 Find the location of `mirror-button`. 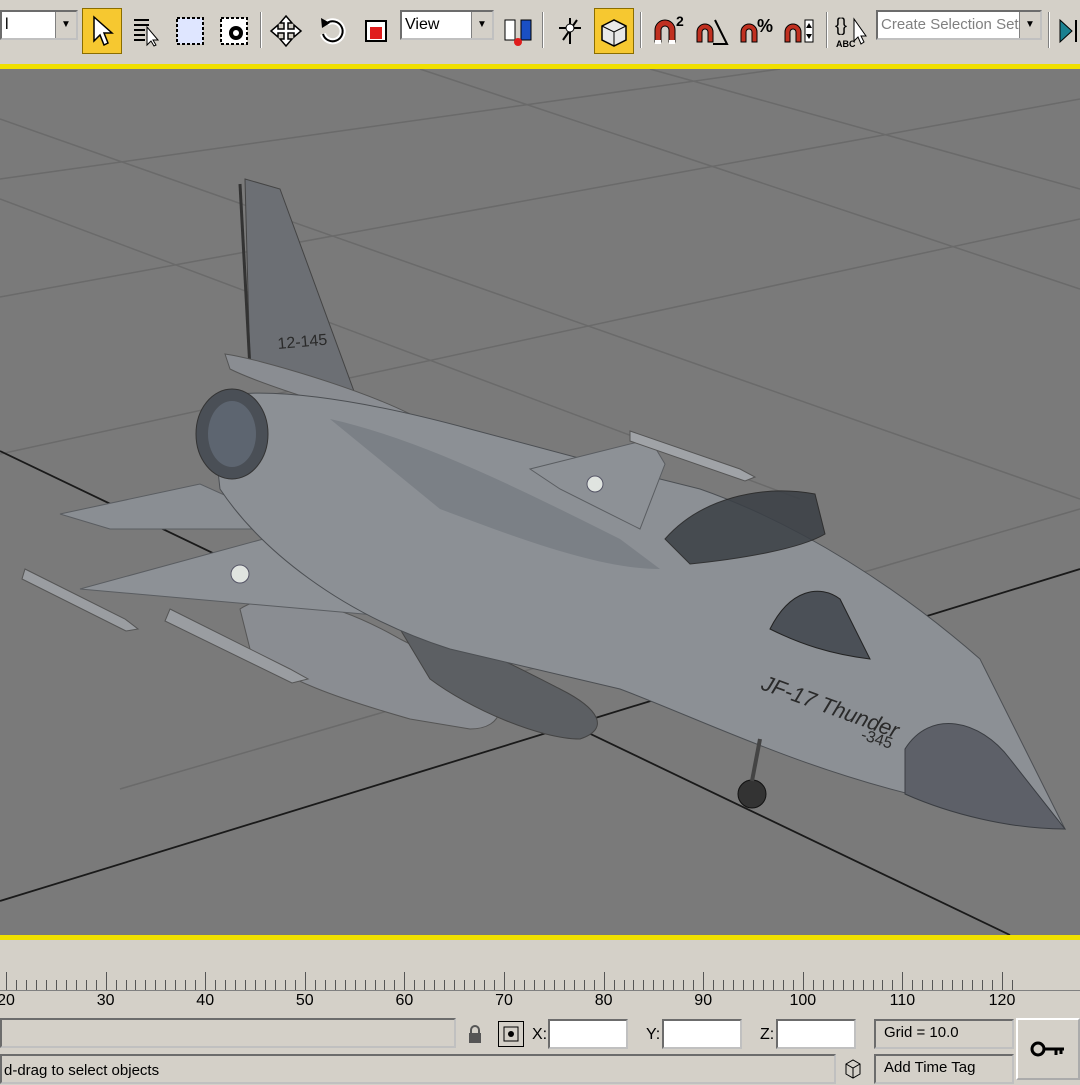

mirror-button is located at coordinates (1067, 31).